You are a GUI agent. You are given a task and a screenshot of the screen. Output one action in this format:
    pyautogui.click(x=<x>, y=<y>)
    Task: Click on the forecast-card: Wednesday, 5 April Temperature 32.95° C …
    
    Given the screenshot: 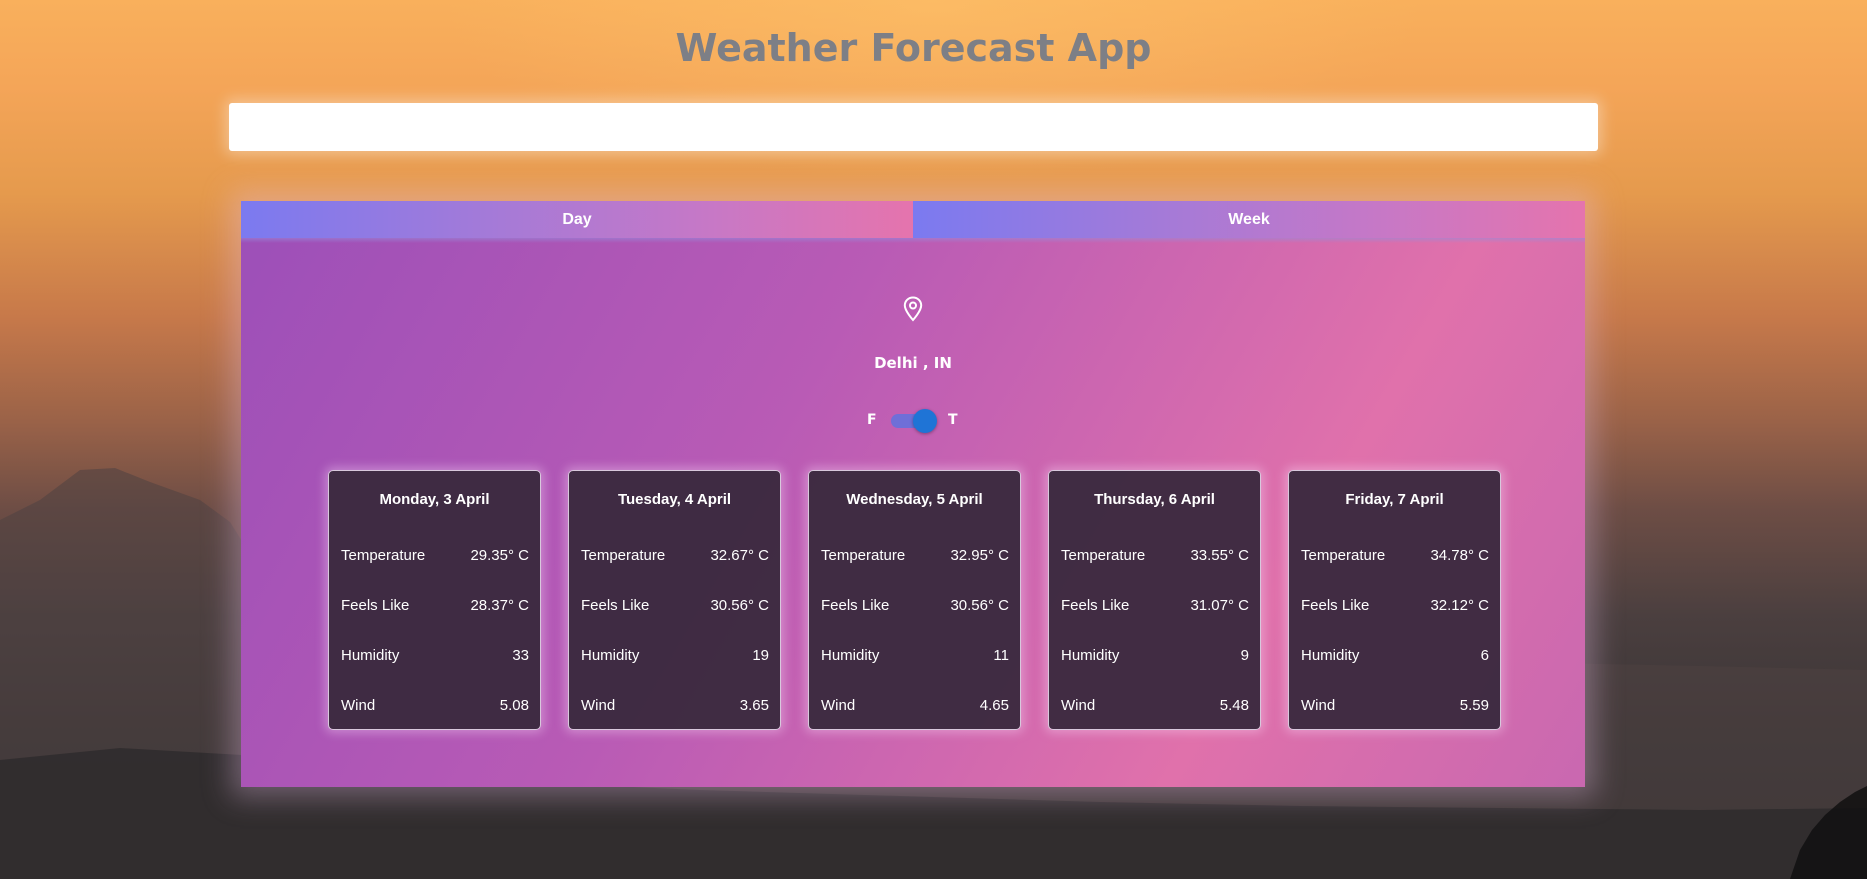 What is the action you would take?
    pyautogui.click(x=914, y=600)
    